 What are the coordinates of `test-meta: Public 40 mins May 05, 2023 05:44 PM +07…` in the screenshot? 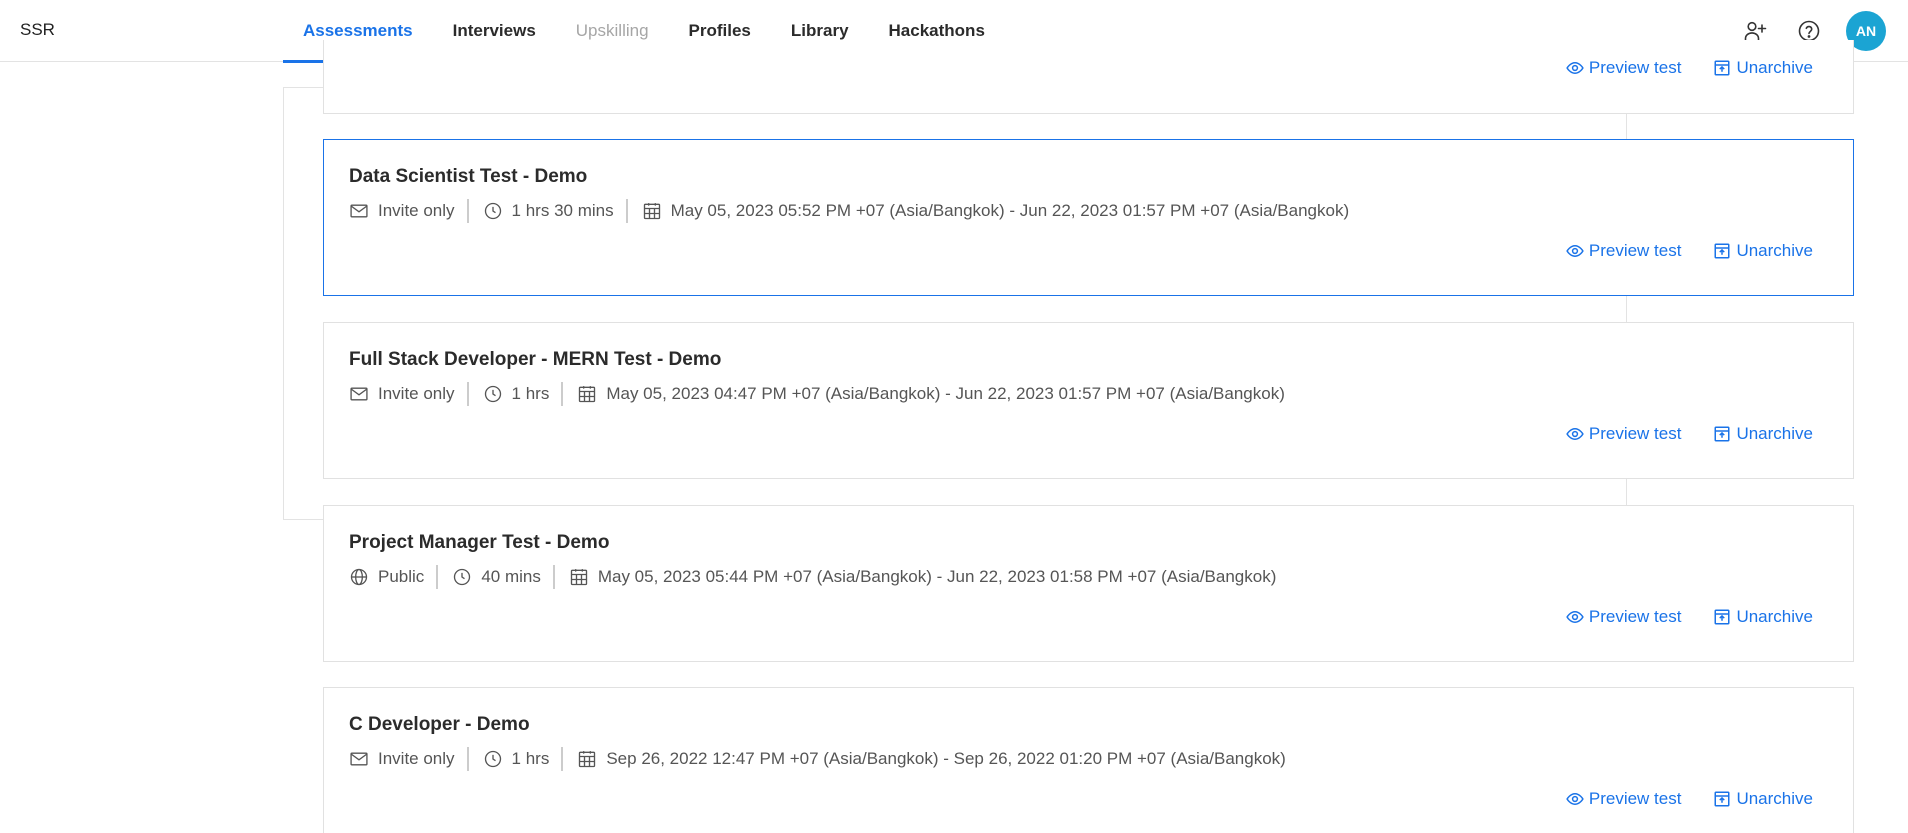 It's located at (812, 577).